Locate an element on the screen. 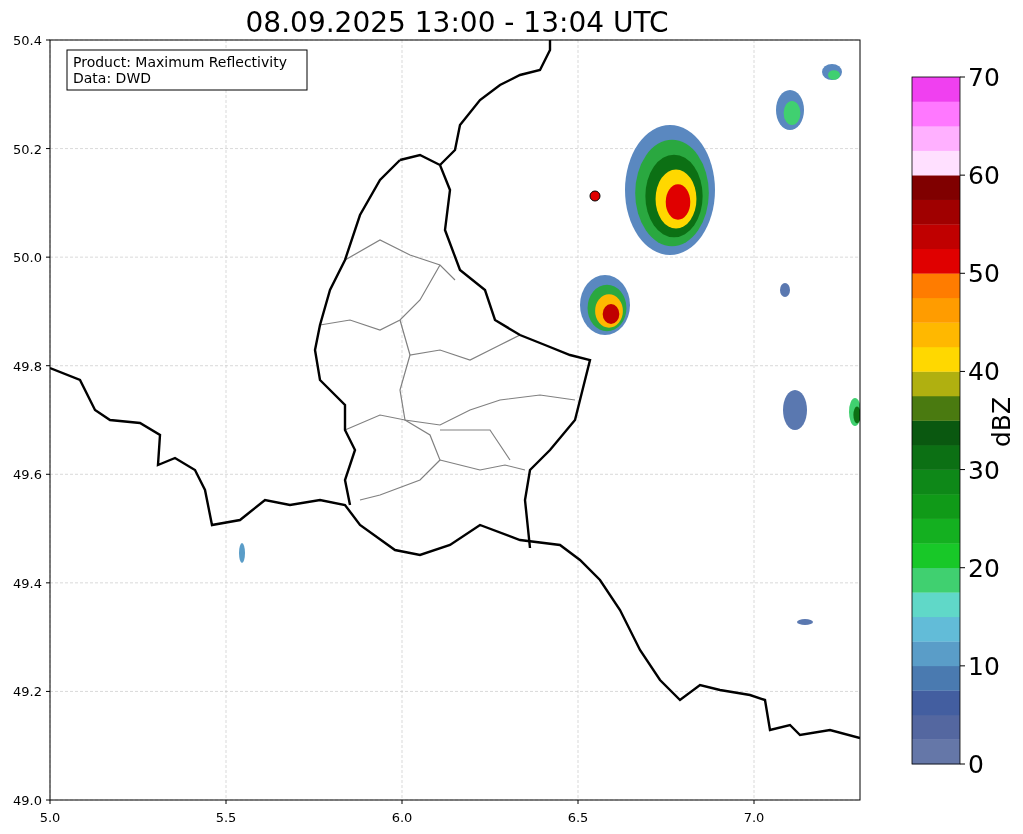  info-text: Product: Maximum Reflectivity is located at coordinates (180, 62).